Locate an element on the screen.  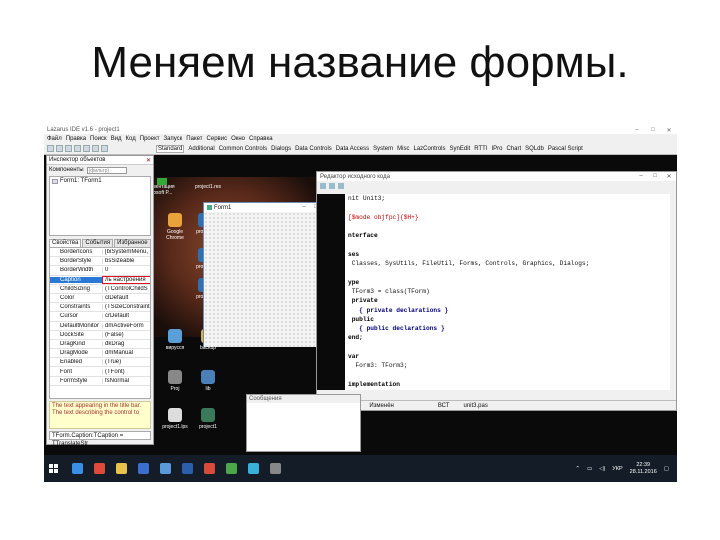
property-value: ль настроения is located at coordinates (126, 279).